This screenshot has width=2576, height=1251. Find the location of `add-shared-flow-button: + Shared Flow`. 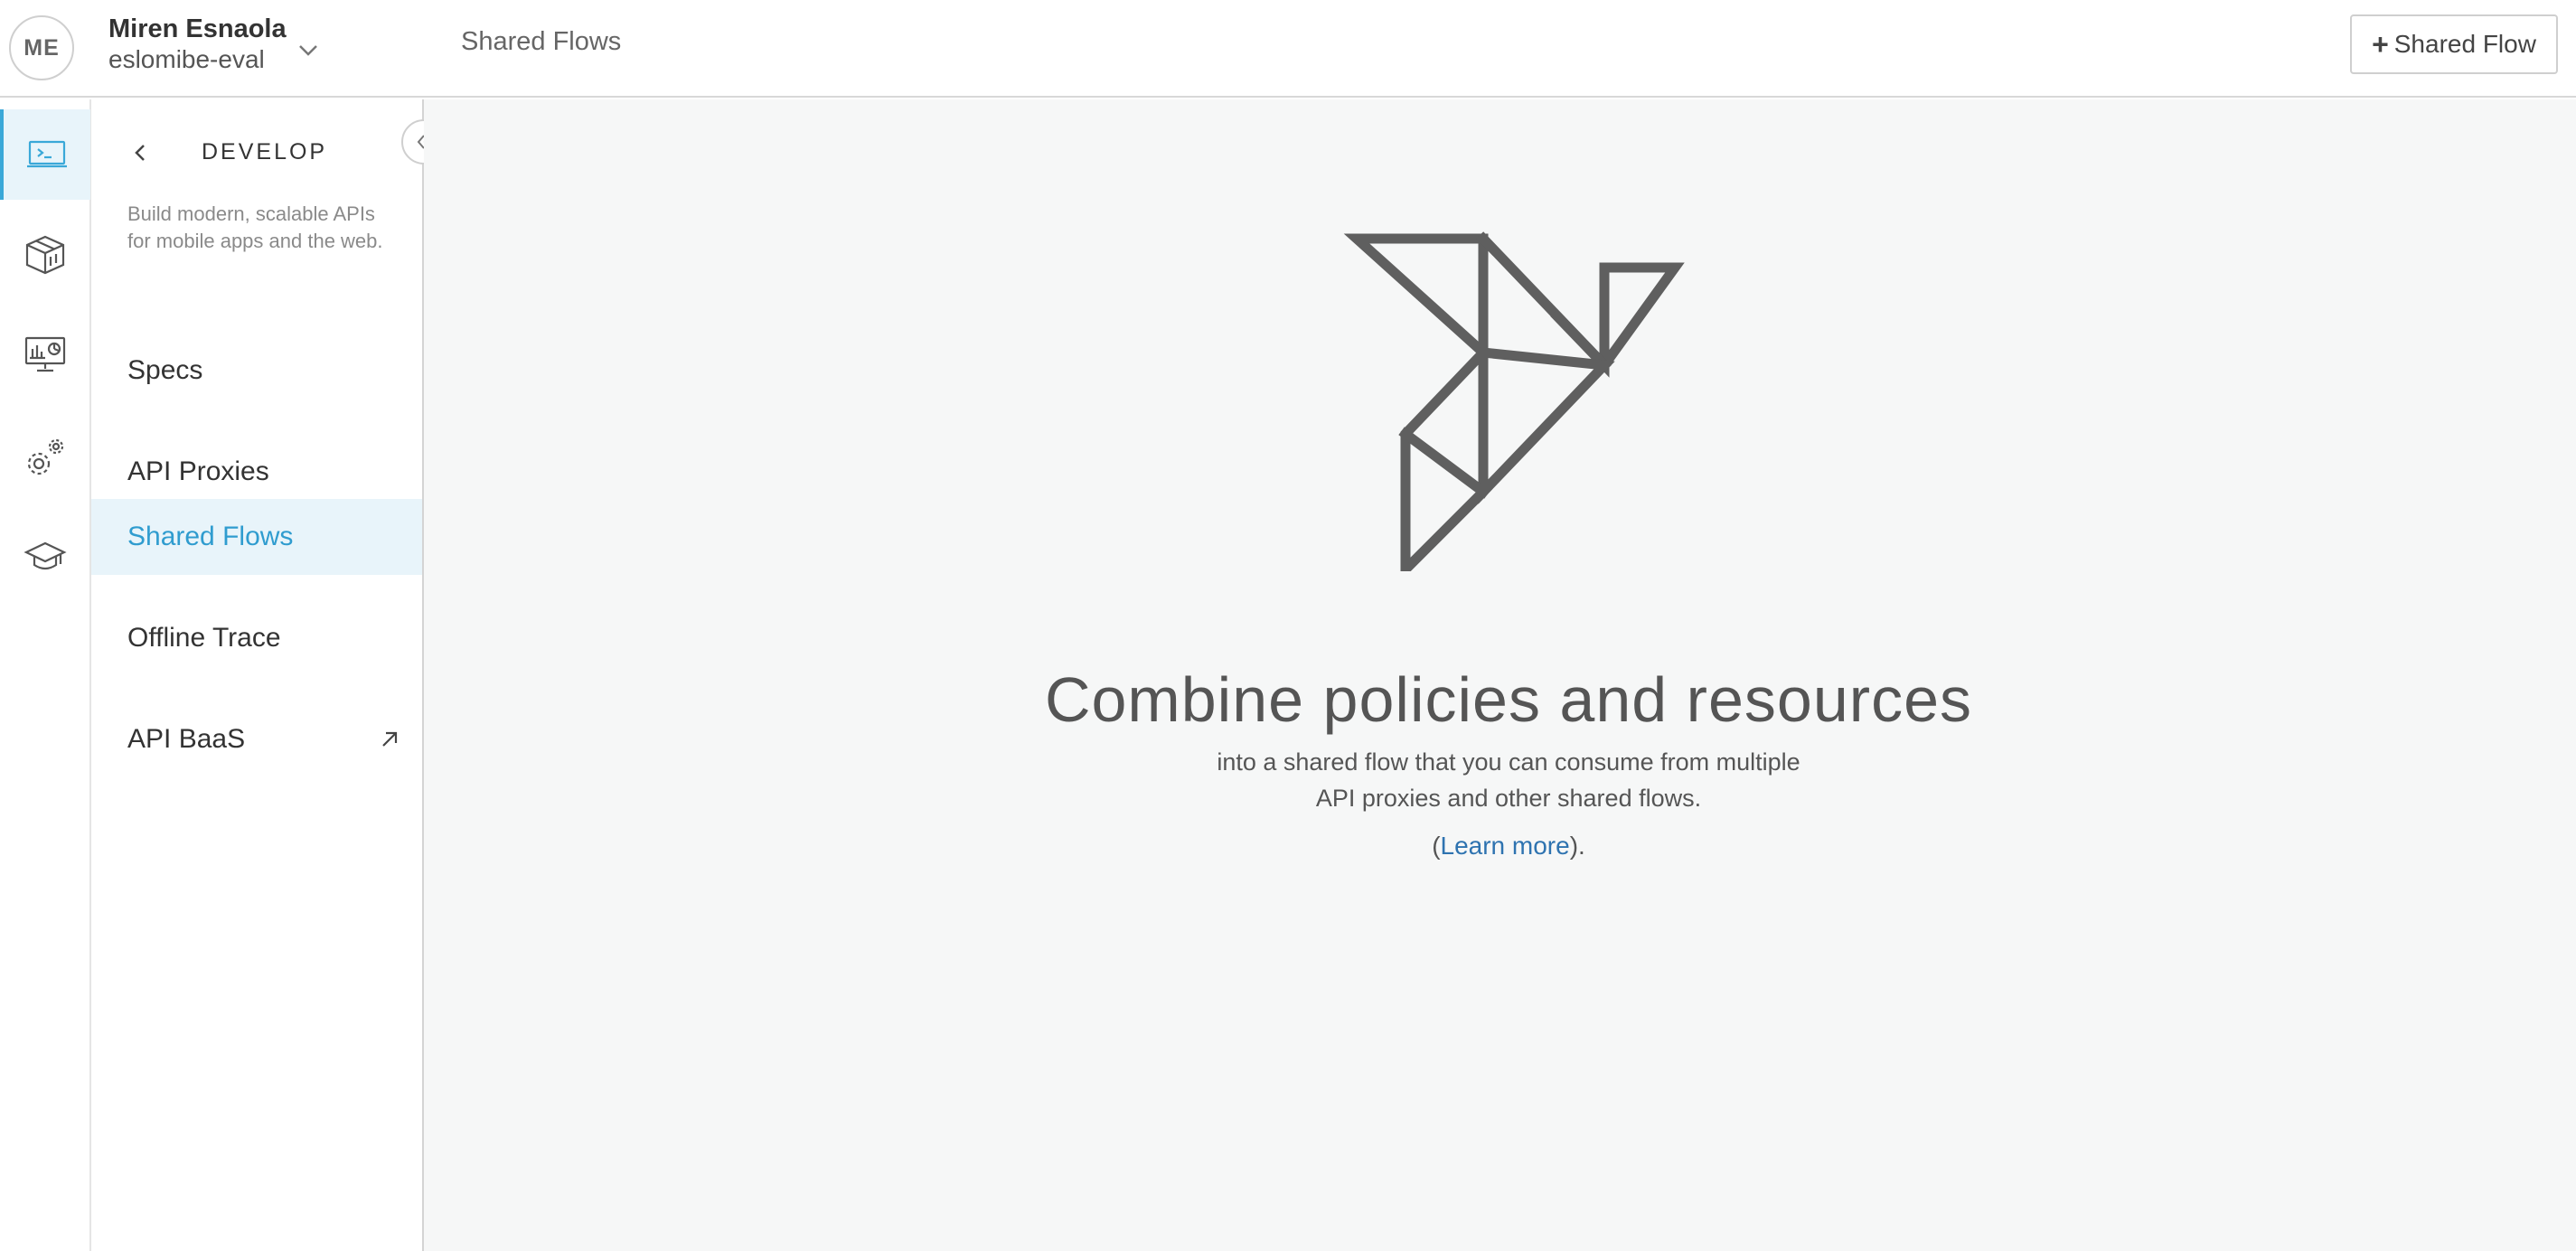

add-shared-flow-button: + Shared Flow is located at coordinates (2454, 44).